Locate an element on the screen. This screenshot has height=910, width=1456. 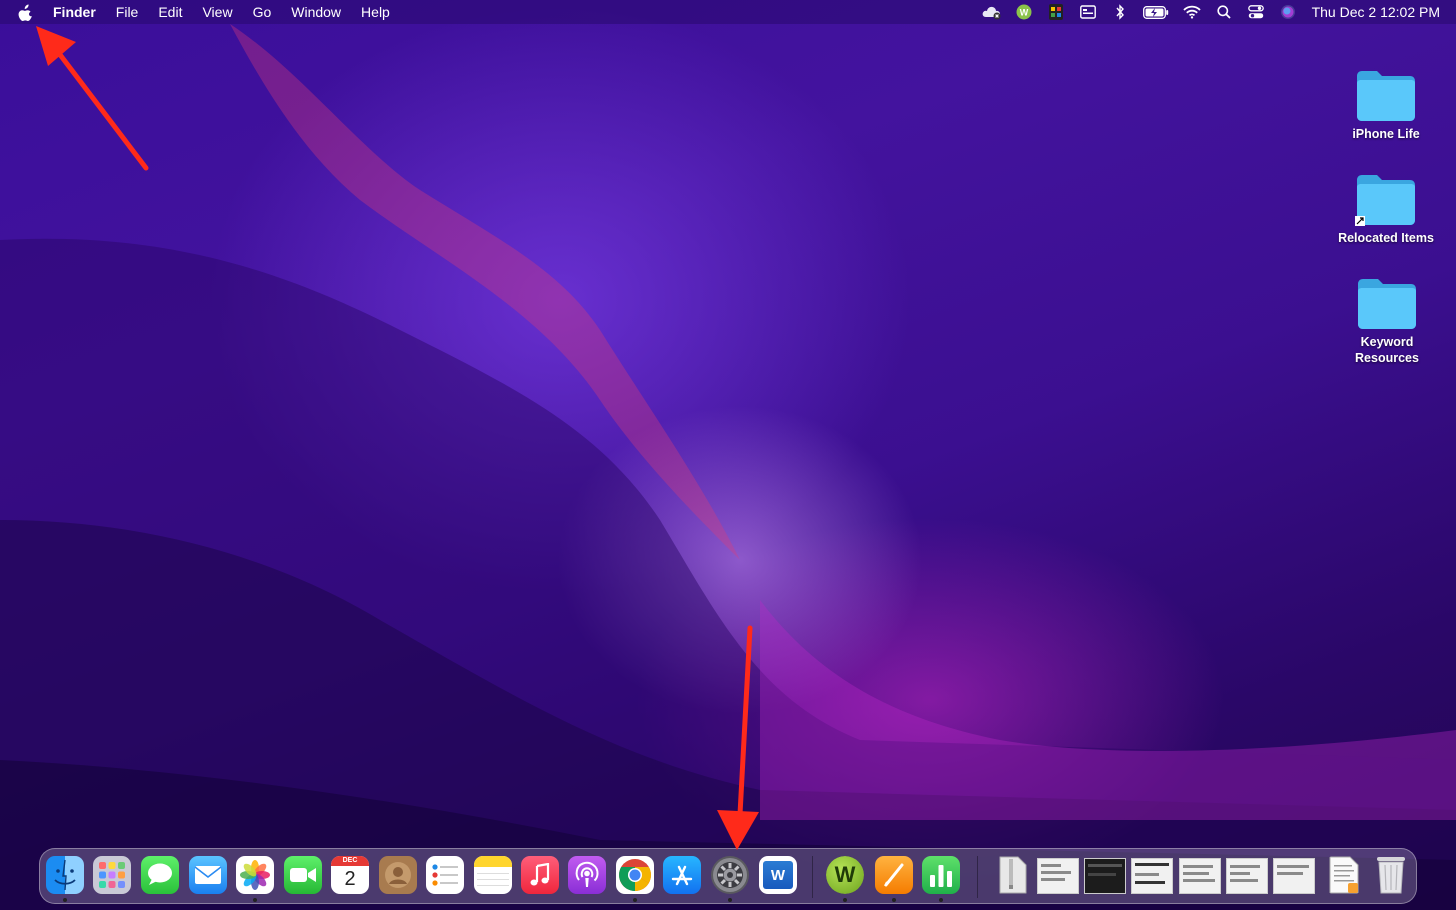
calendar-icon: DEC 2 is located at coordinates (350, 875).